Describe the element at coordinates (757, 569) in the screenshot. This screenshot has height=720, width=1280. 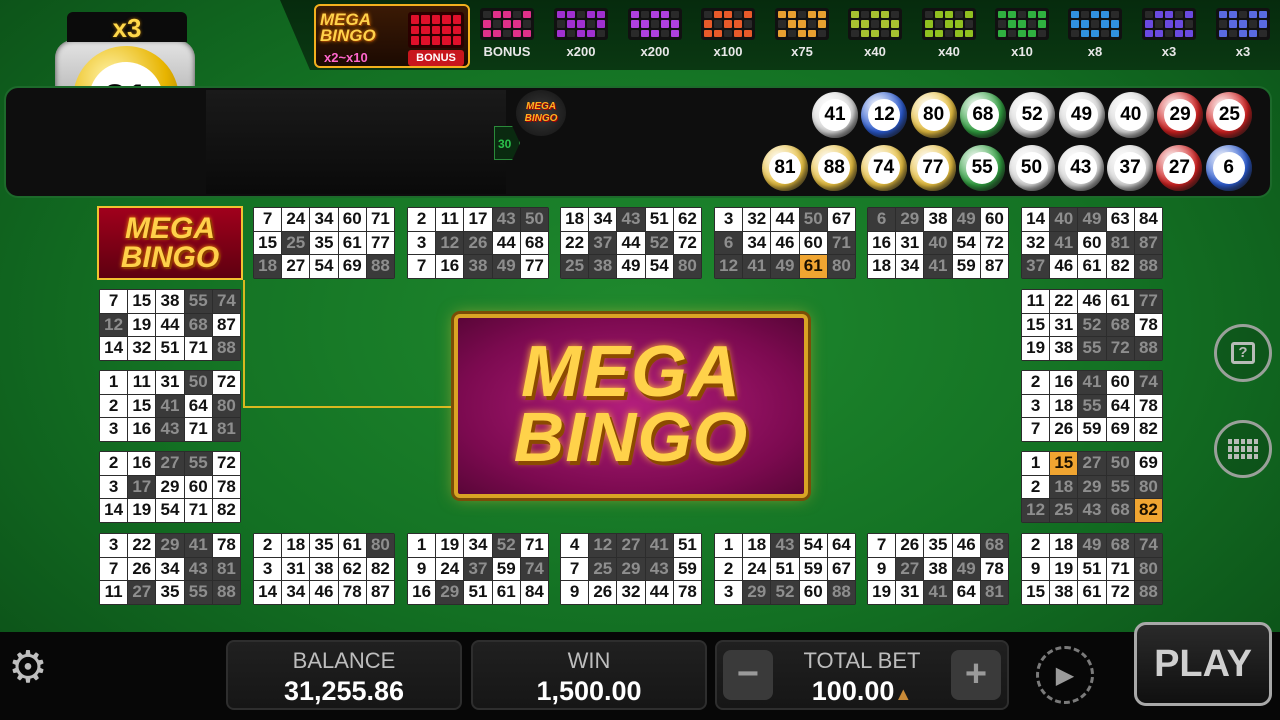
I see `card-cell: 24` at that location.